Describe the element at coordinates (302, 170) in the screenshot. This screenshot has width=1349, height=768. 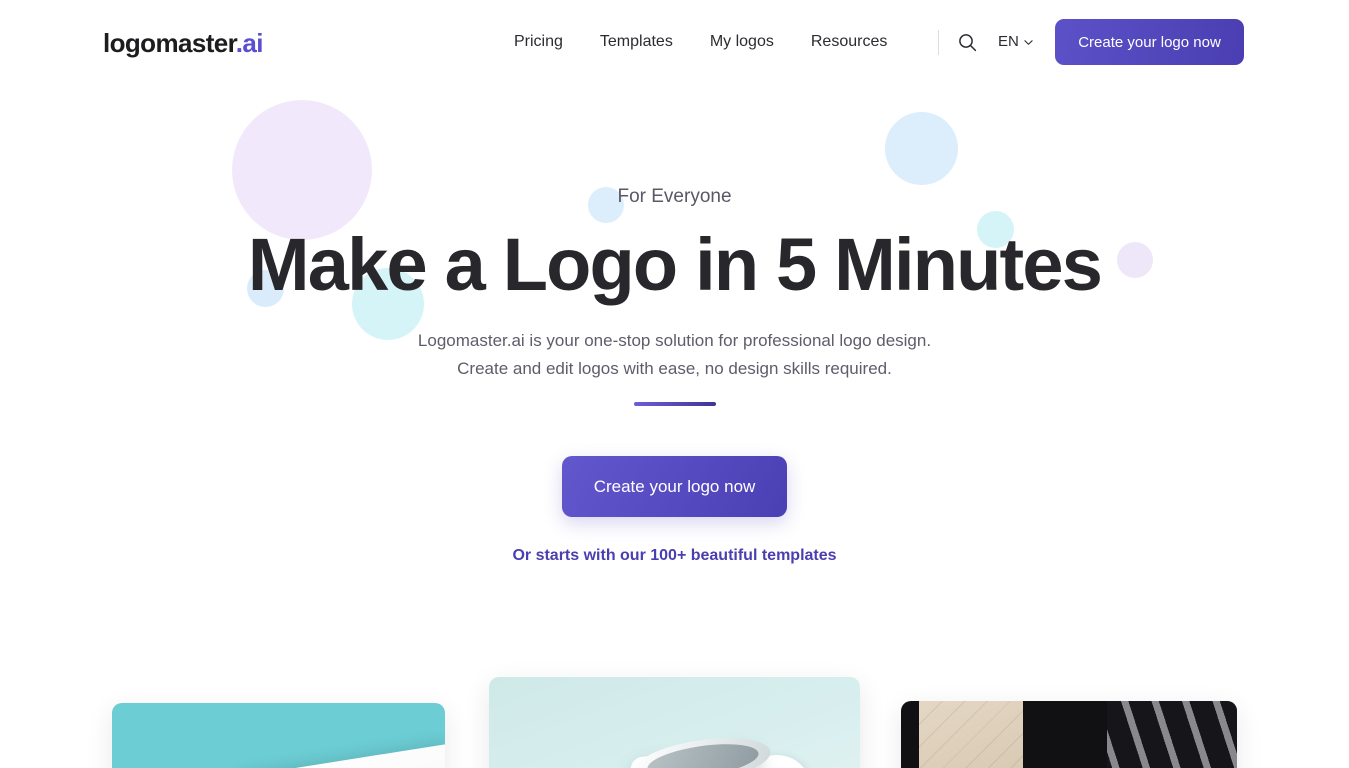
I see `circle-lavender-large` at that location.